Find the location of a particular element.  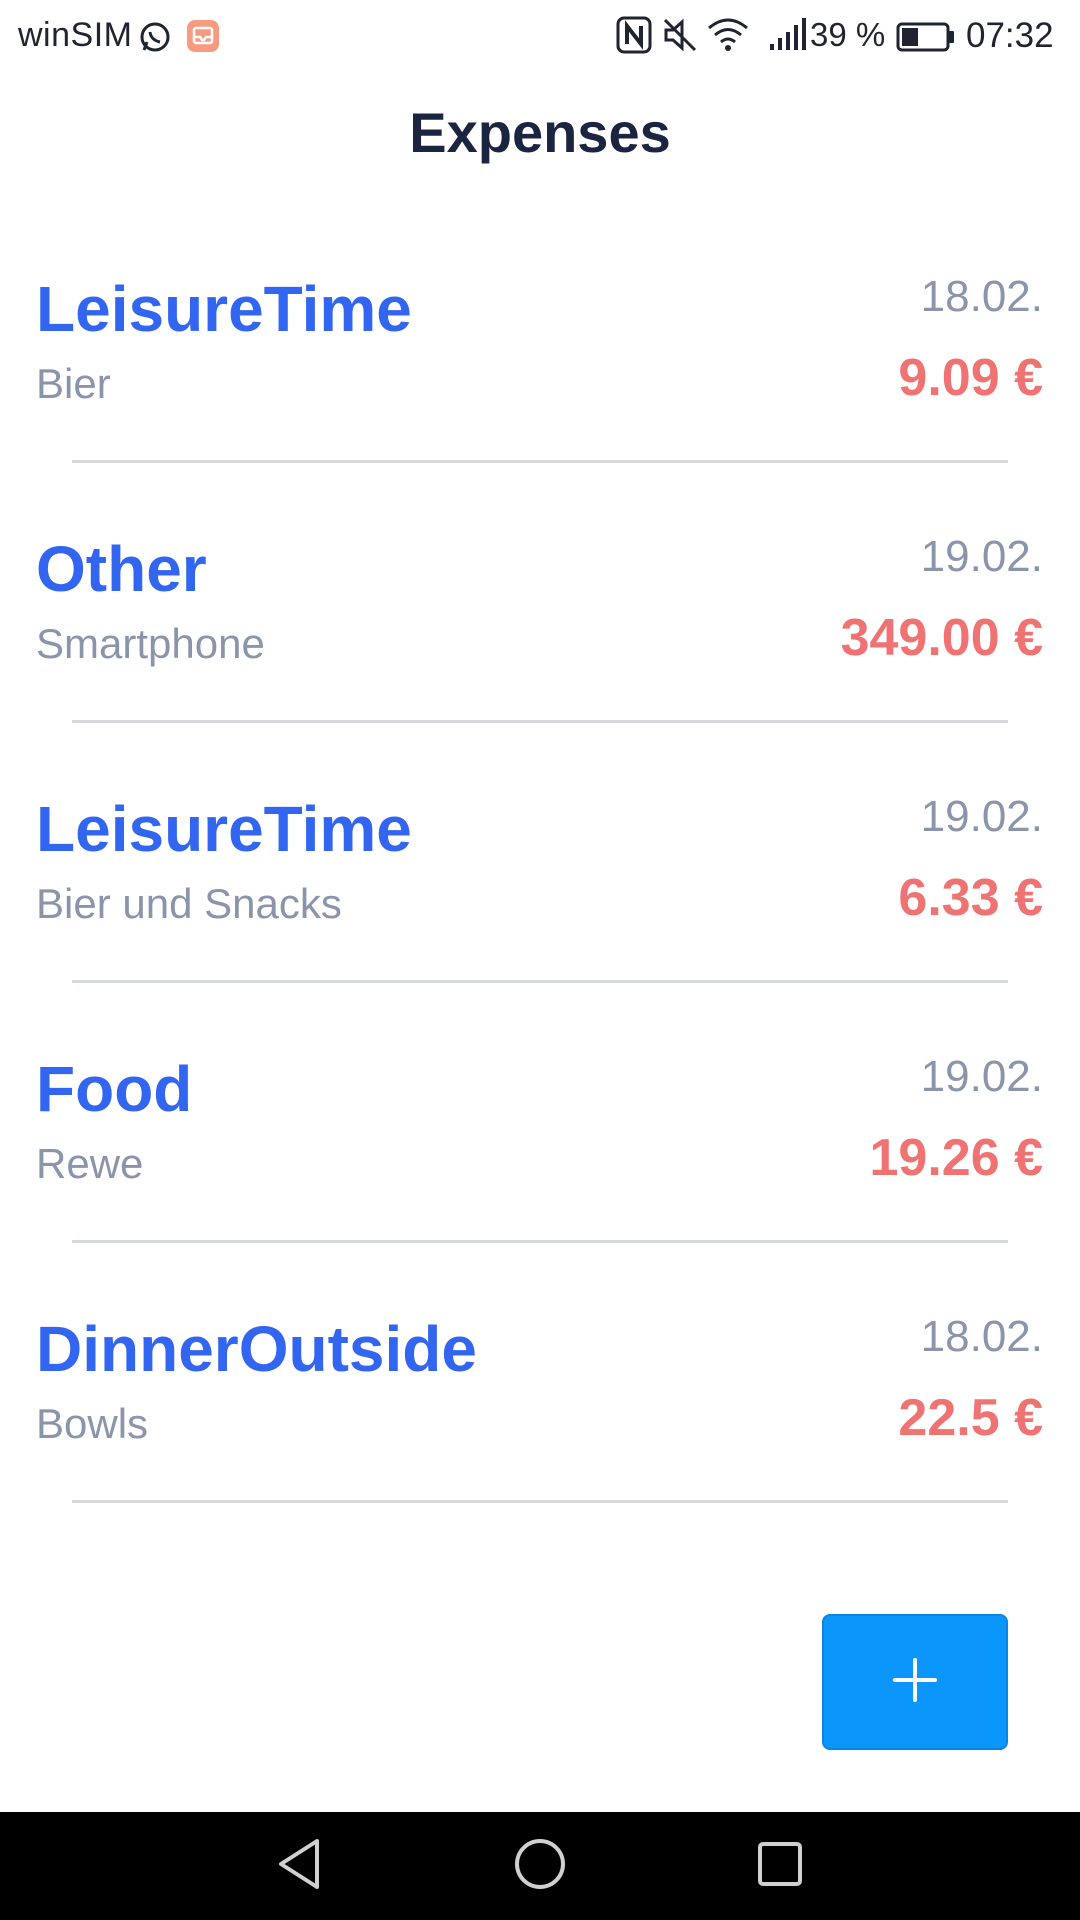

recent-apps-icon is located at coordinates (780, 1866).